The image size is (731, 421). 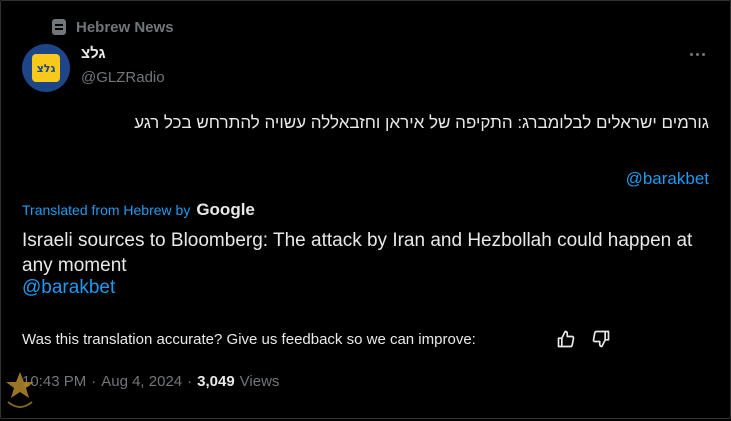 I want to click on glz-logo-icon: גלצ, so click(x=46, y=68).